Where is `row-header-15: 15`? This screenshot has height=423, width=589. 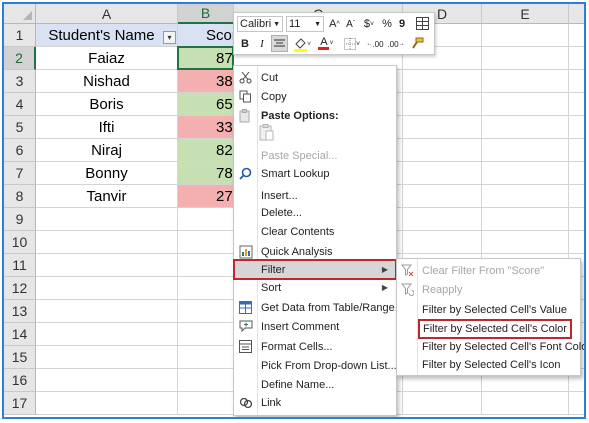
row-header-15: 15 is located at coordinates (20, 357).